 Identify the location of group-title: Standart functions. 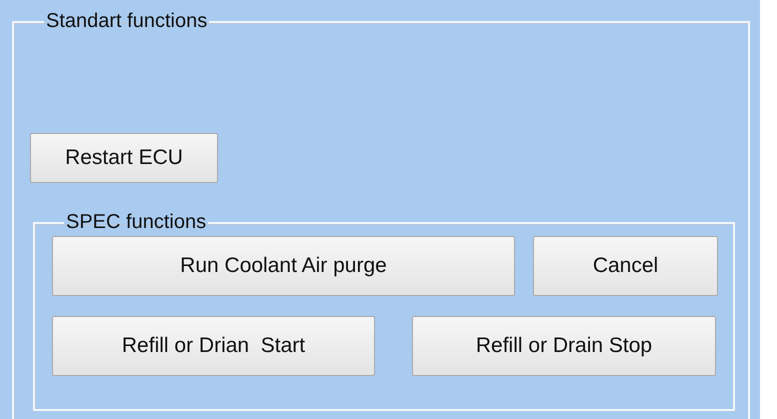
(126, 21).